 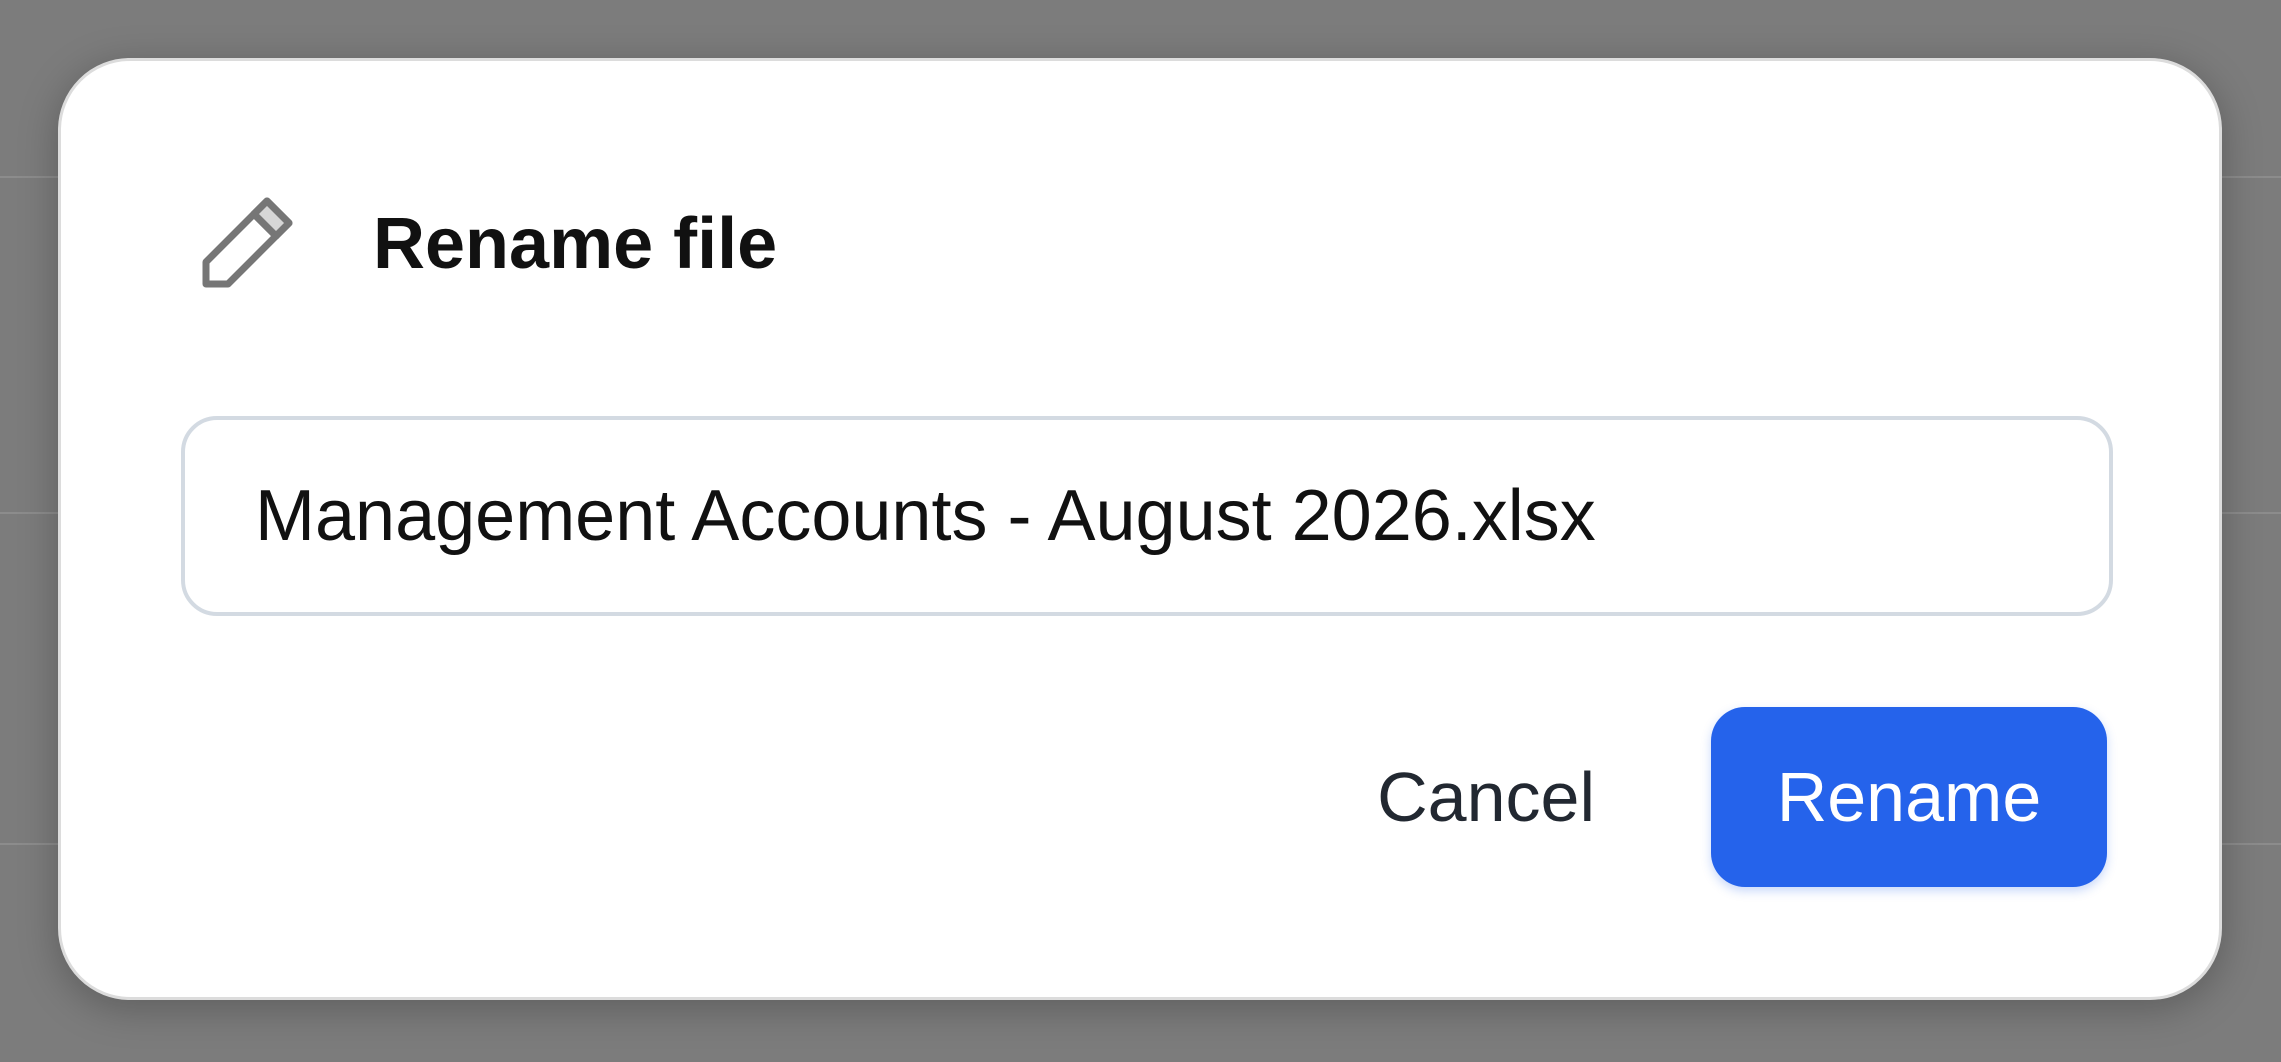 I want to click on dialog-title: Rename file, so click(x=575, y=244).